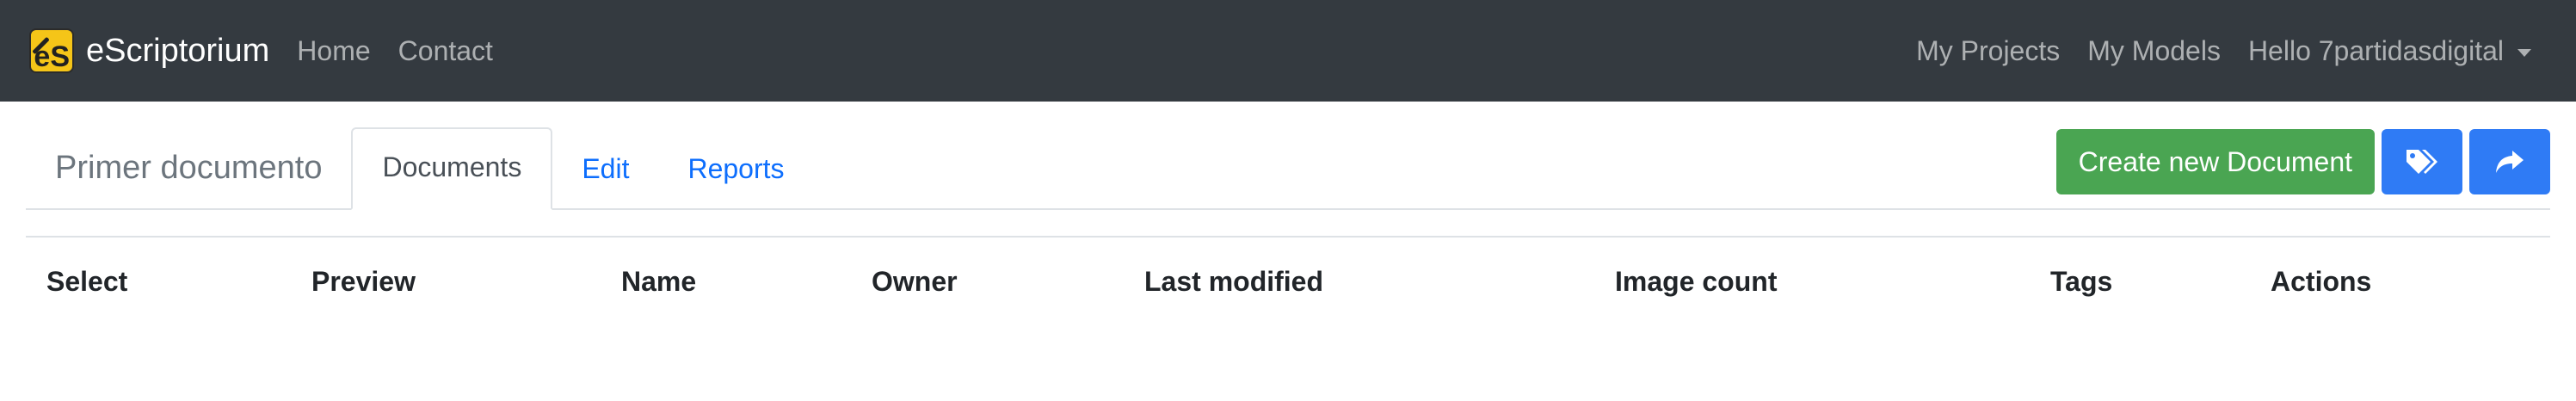  I want to click on tab-documents: Documents, so click(452, 168).